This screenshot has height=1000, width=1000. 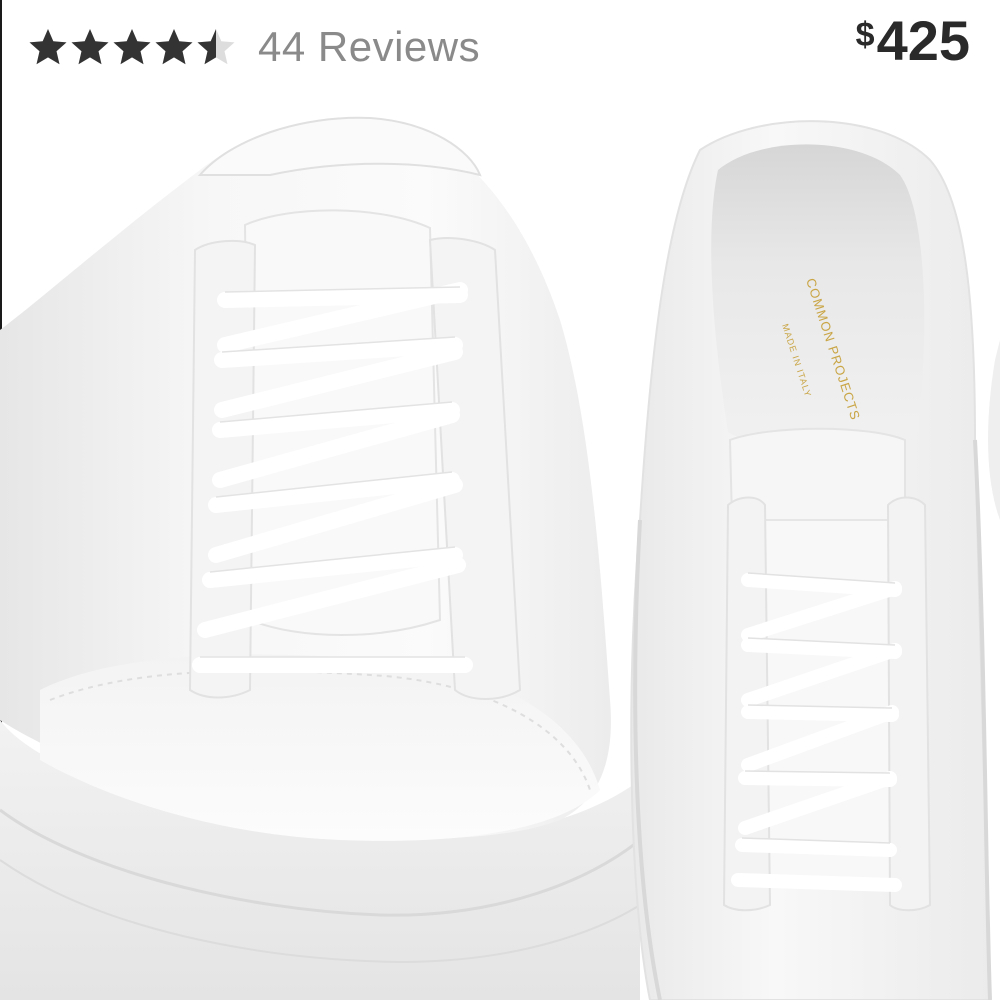 I want to click on reviews-count-link: 44 Reviews, so click(x=369, y=47).